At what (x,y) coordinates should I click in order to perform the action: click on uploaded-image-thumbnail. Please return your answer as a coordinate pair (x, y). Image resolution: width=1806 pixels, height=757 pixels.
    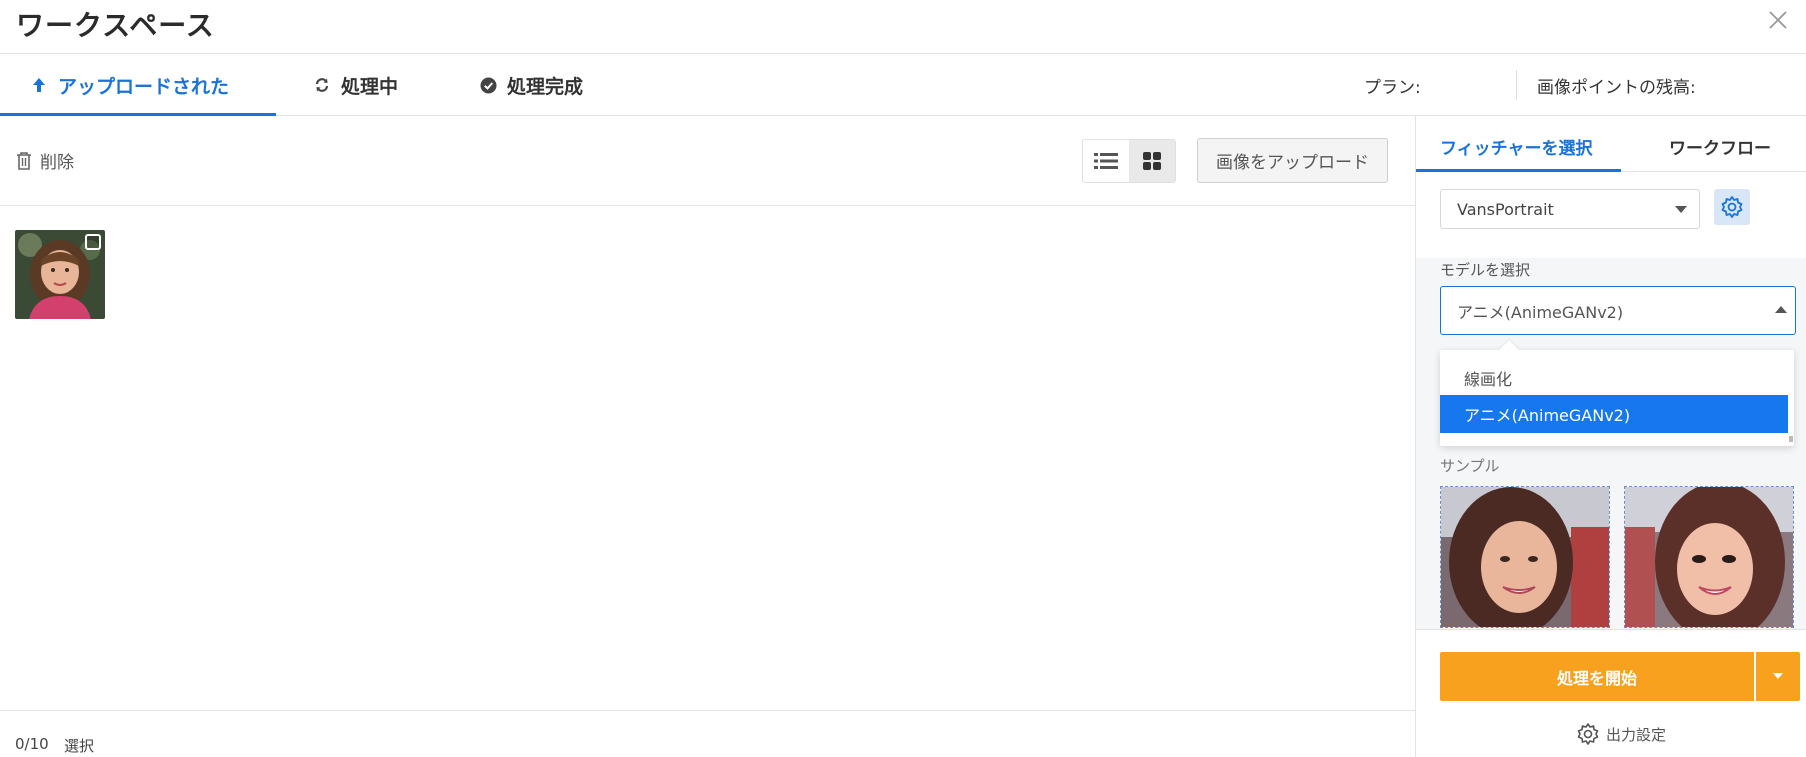
    Looking at the image, I should click on (60, 274).